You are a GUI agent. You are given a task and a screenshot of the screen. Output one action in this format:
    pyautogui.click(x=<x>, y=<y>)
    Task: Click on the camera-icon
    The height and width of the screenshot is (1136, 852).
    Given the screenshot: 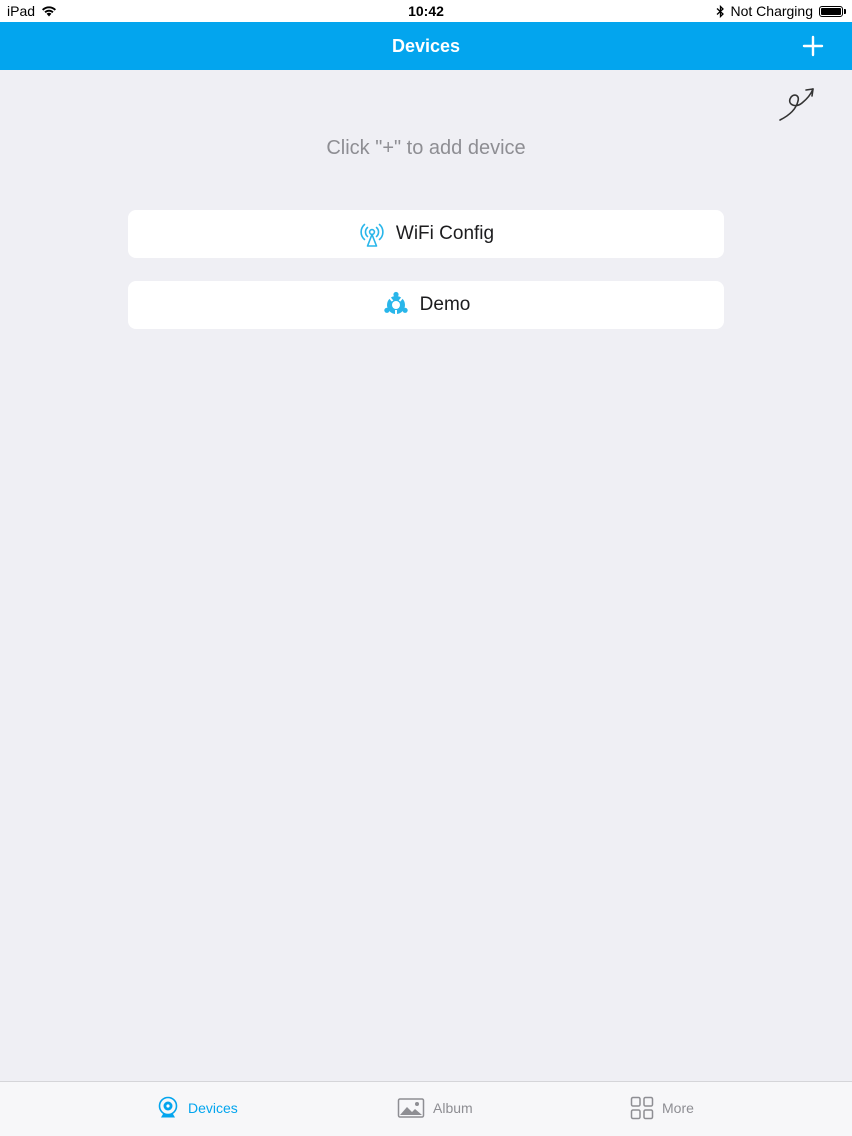 What is the action you would take?
    pyautogui.click(x=168, y=1107)
    